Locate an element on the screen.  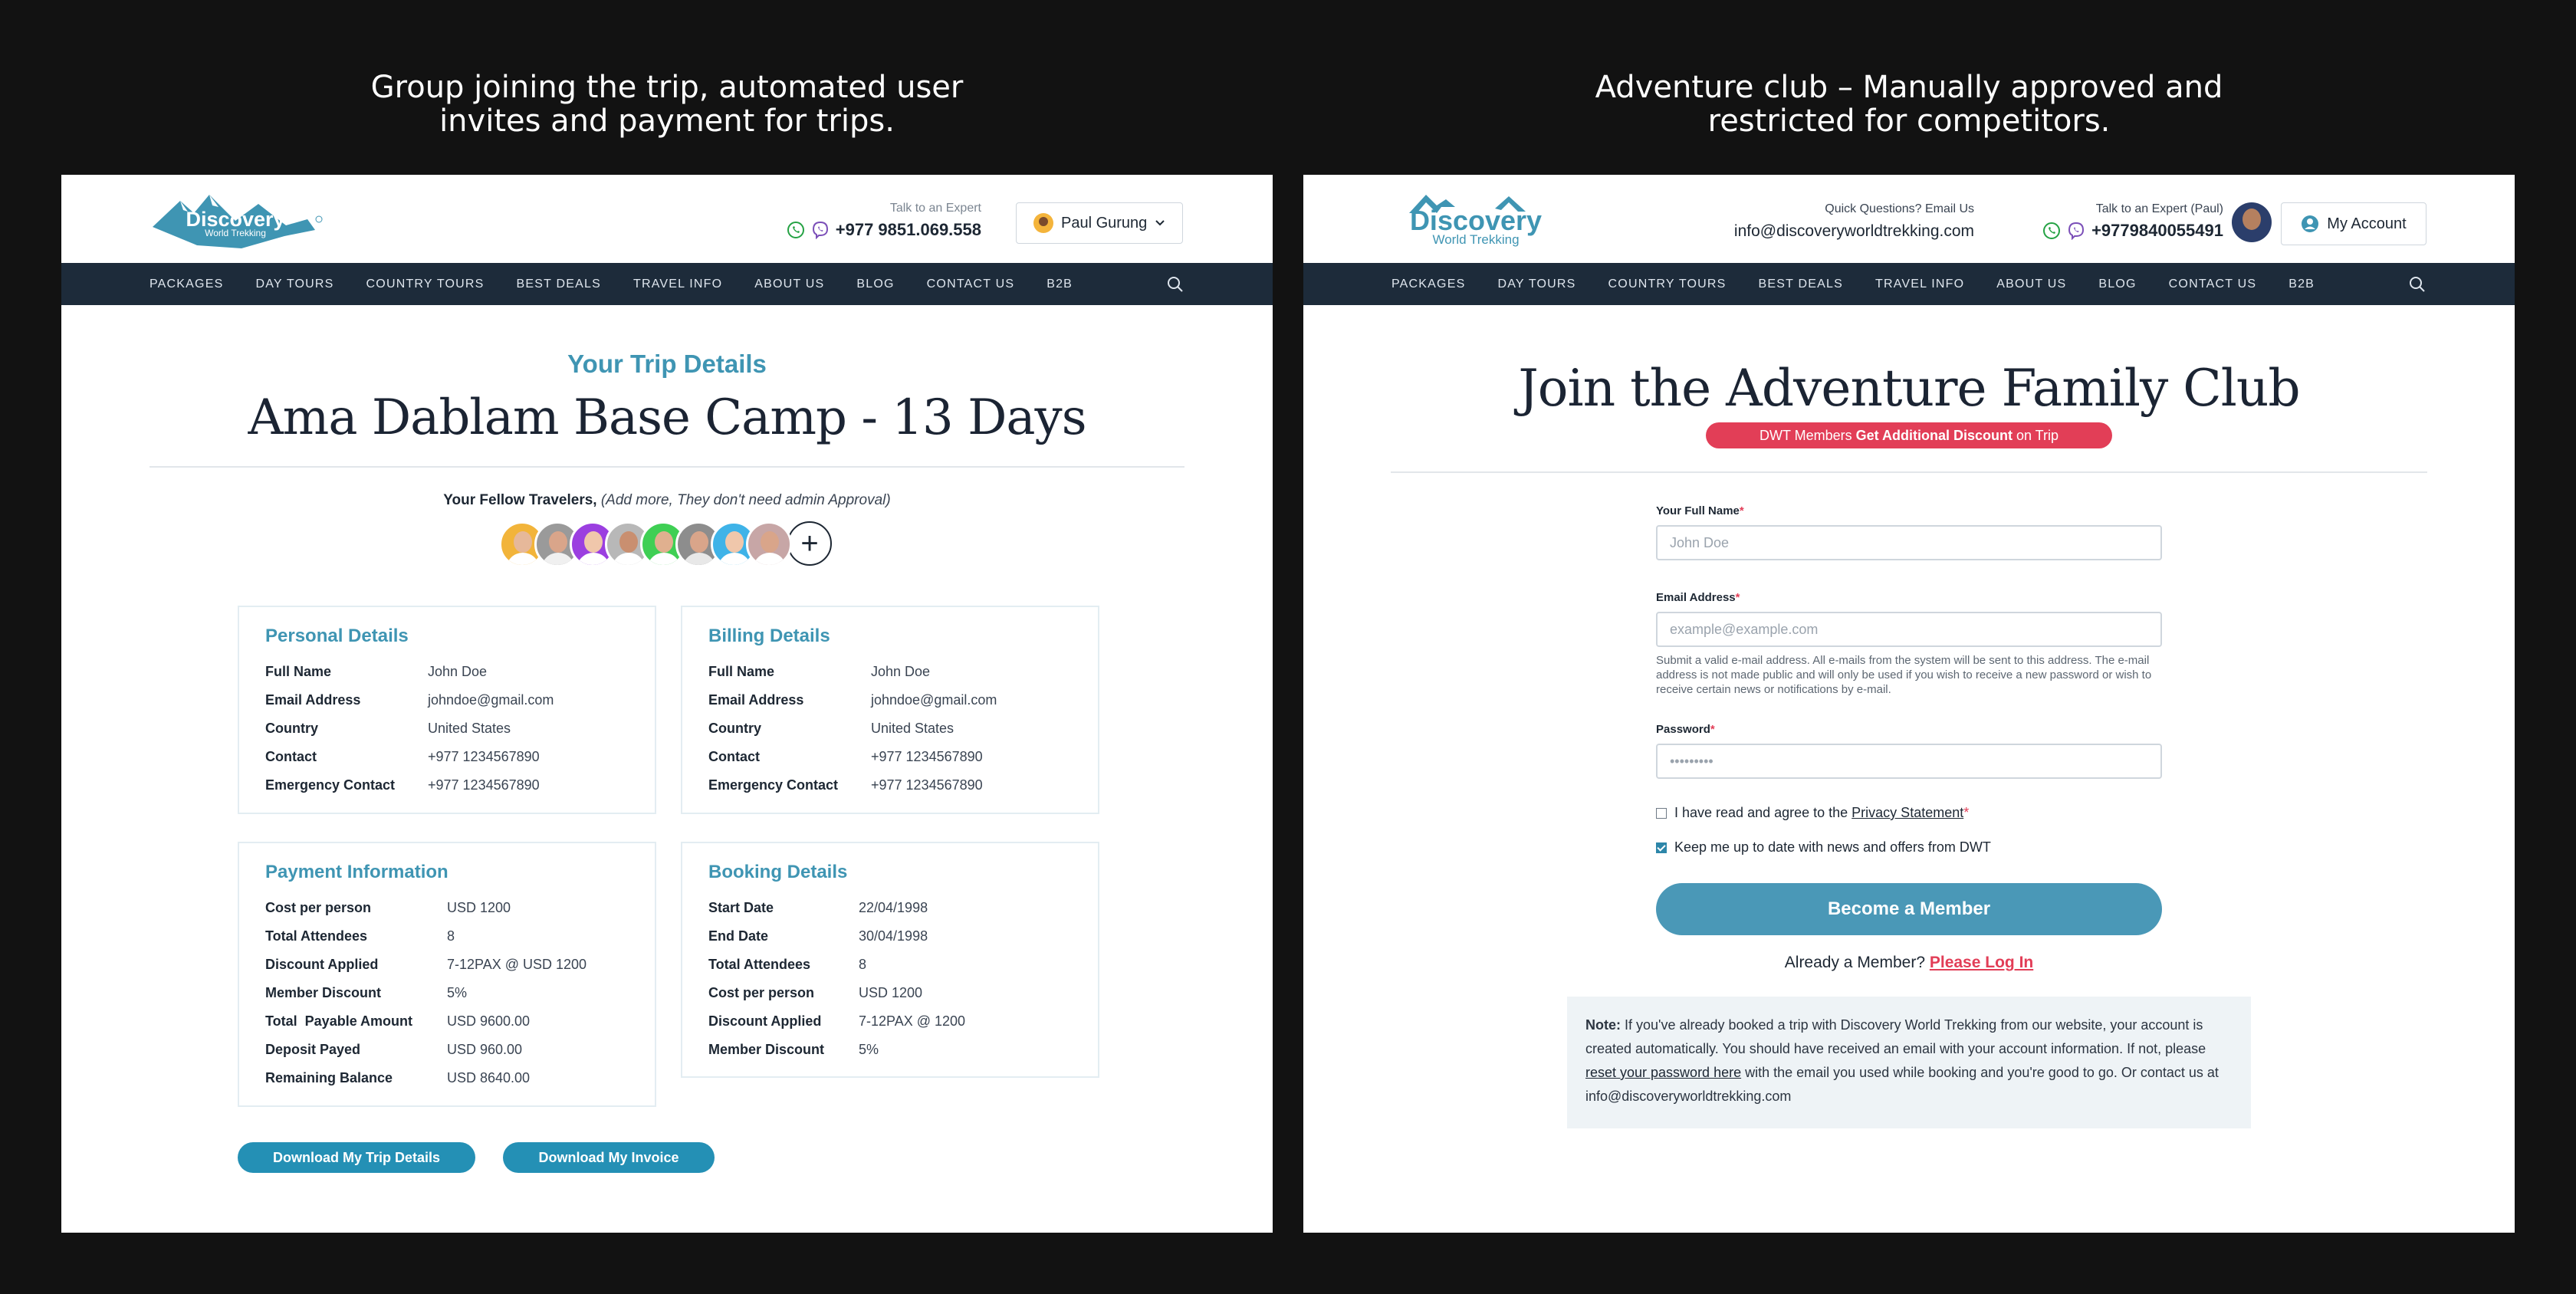
user-menu-button: Paul Gurung is located at coordinates (1099, 223).